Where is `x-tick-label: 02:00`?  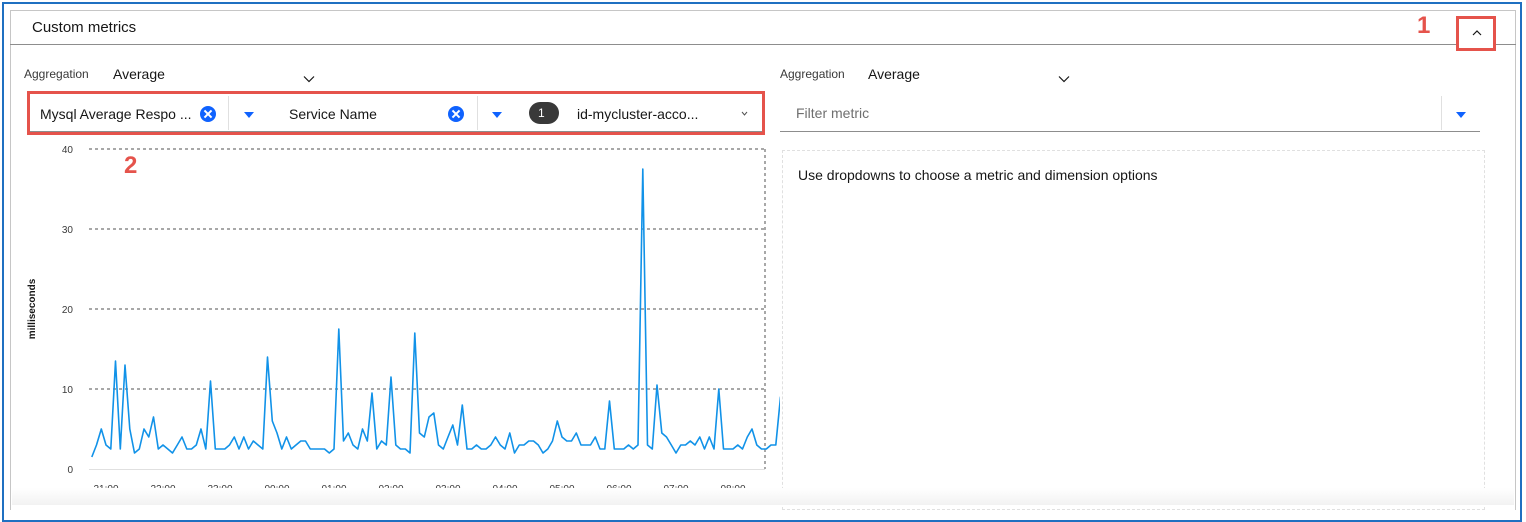 x-tick-label: 02:00 is located at coordinates (390, 489).